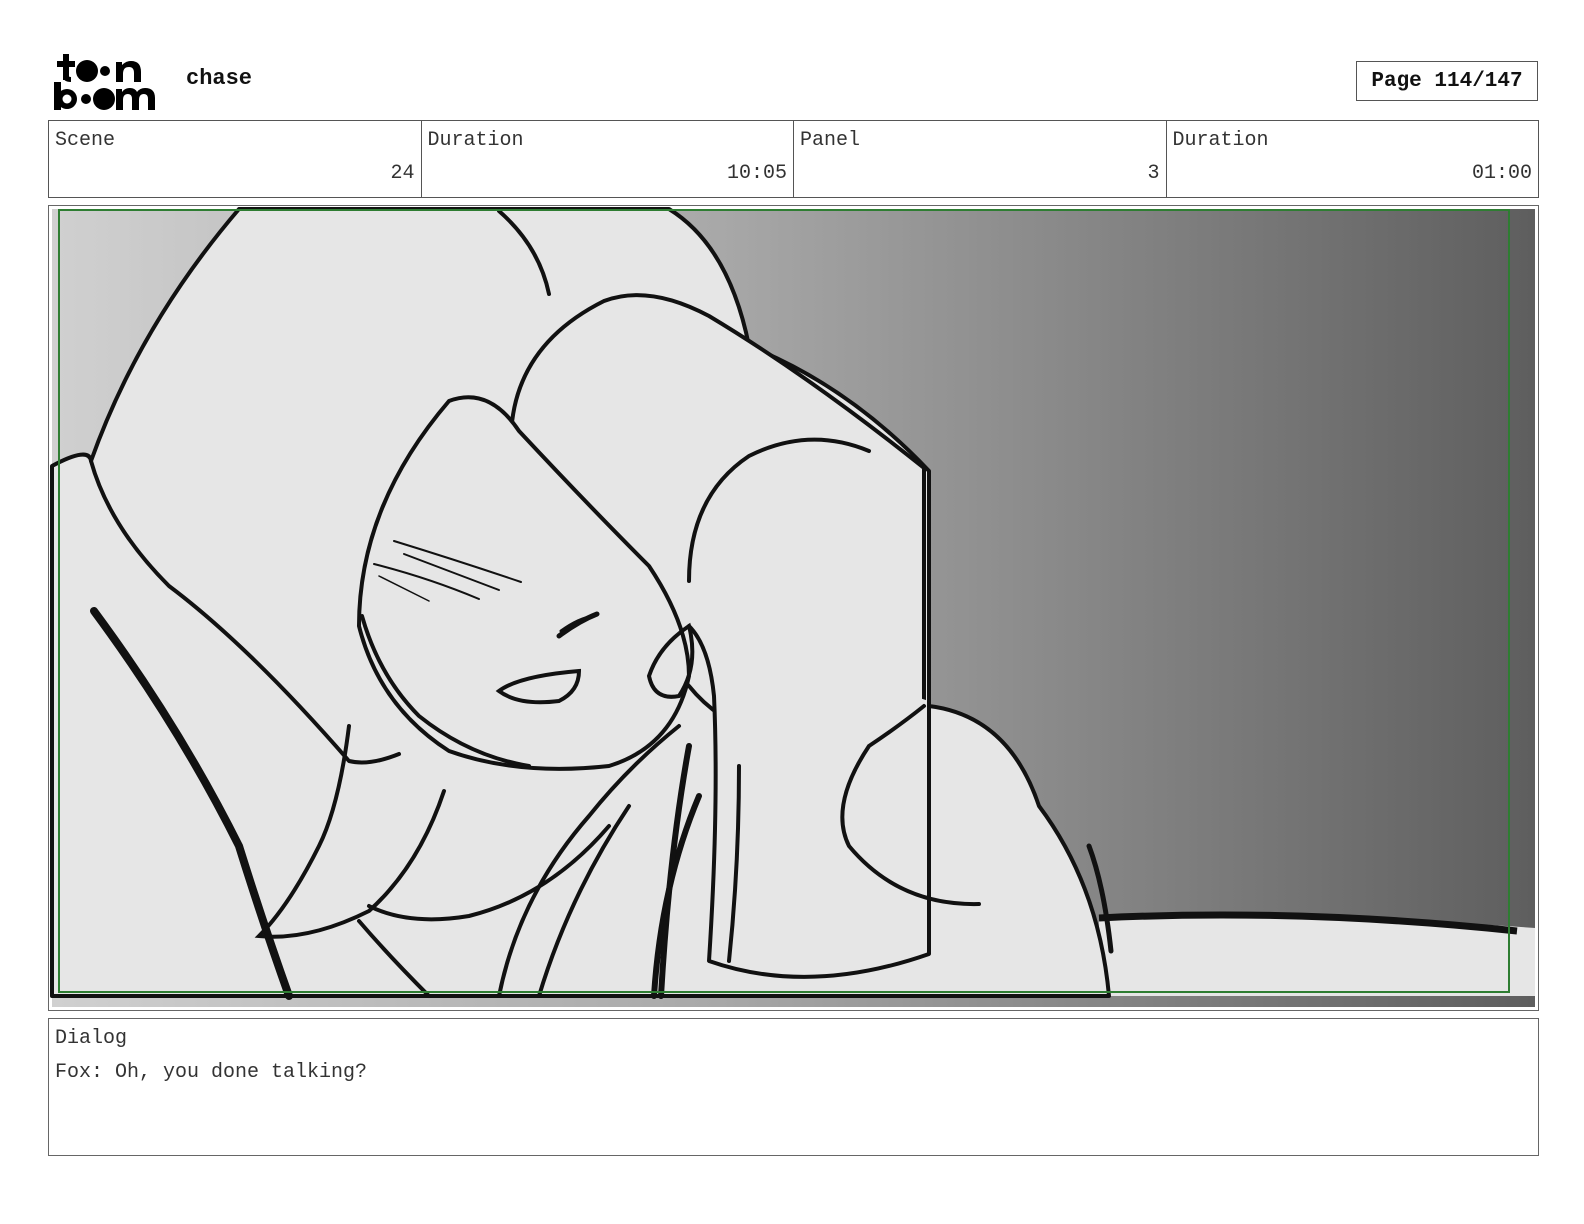 The width and height of the screenshot is (1584, 1224). What do you see at coordinates (402, 173) in the screenshot?
I see `scene-number: 24` at bounding box center [402, 173].